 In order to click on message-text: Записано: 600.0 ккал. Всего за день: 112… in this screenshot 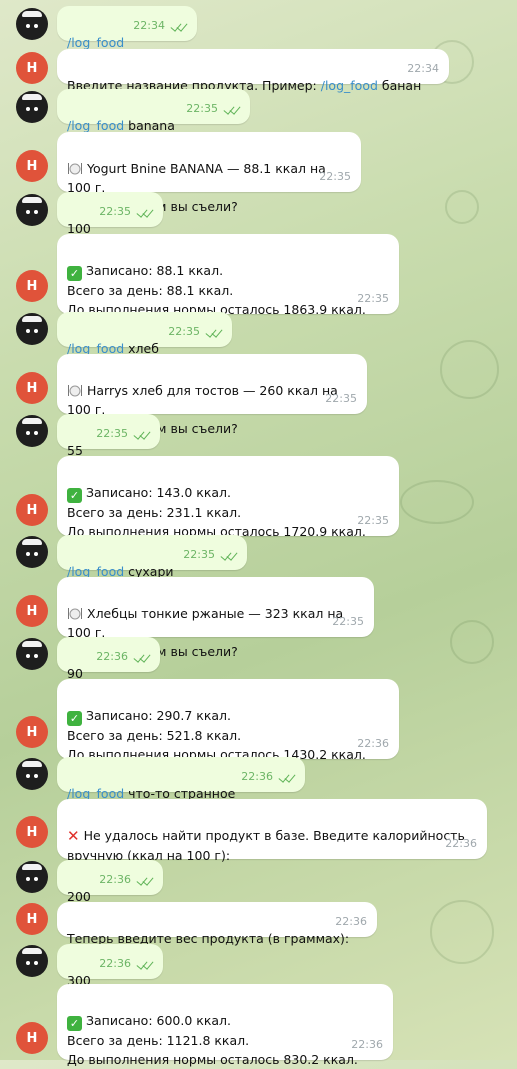, I will do `click(212, 1040)`.